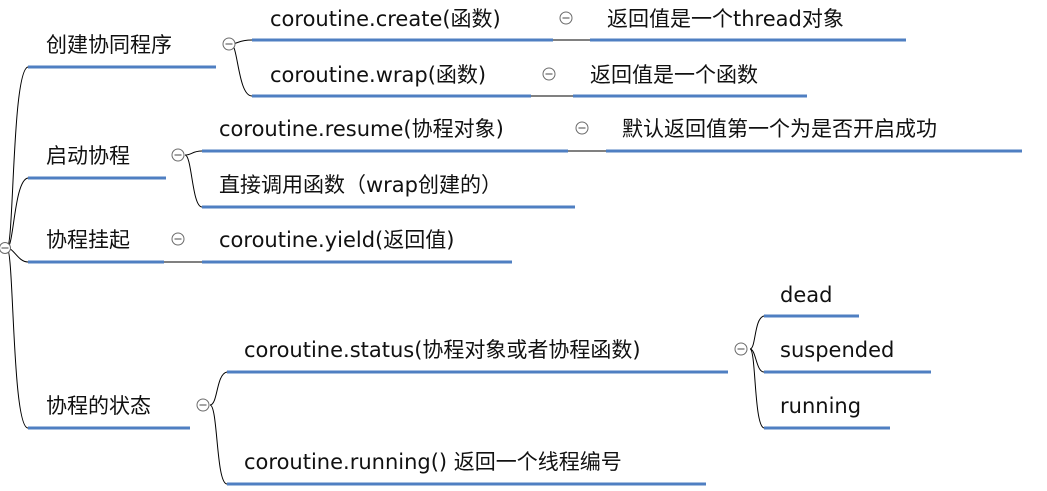 The image size is (1047, 491). Describe the element at coordinates (109, 45) in the screenshot. I see `topic-create-label: 创建协同程序` at that location.